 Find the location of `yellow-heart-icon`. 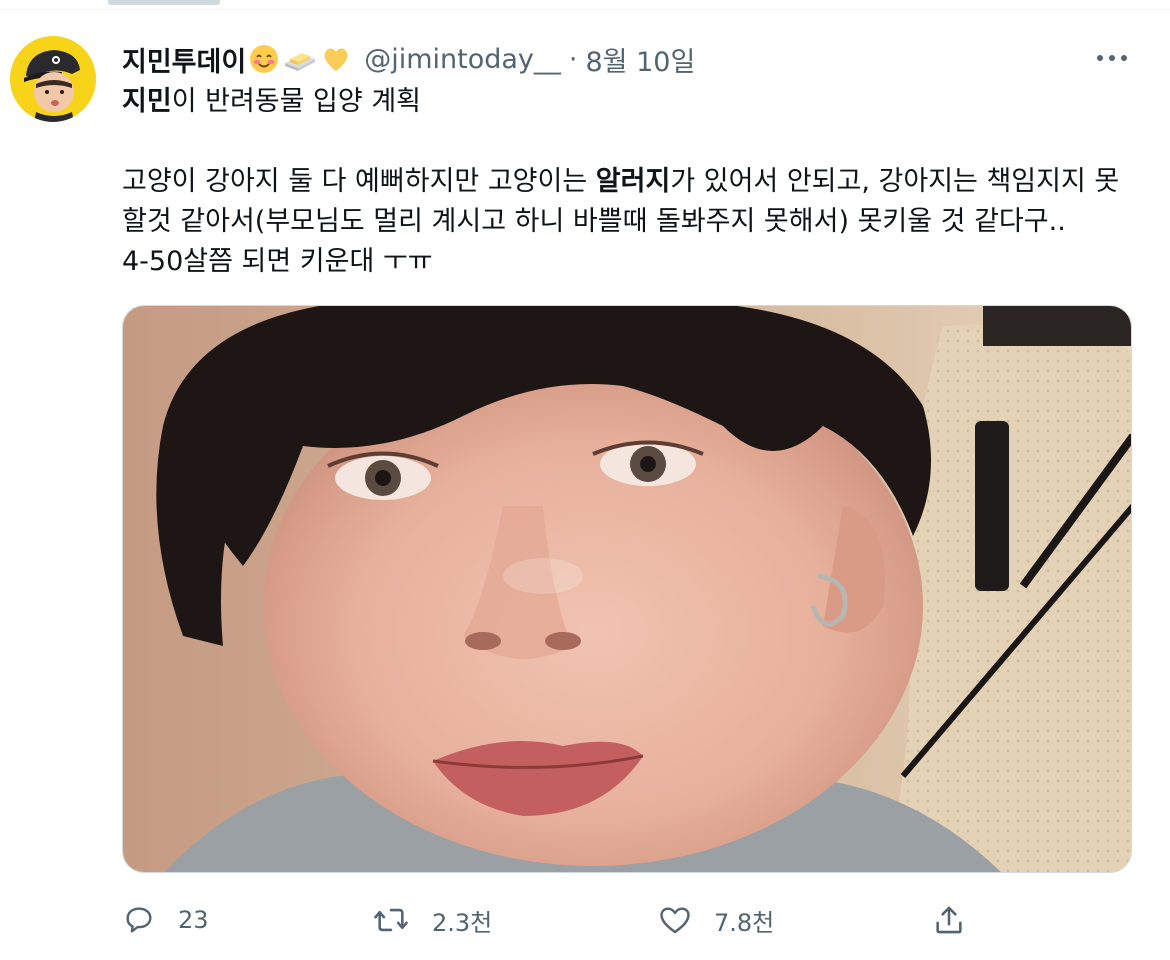

yellow-heart-icon is located at coordinates (336, 59).